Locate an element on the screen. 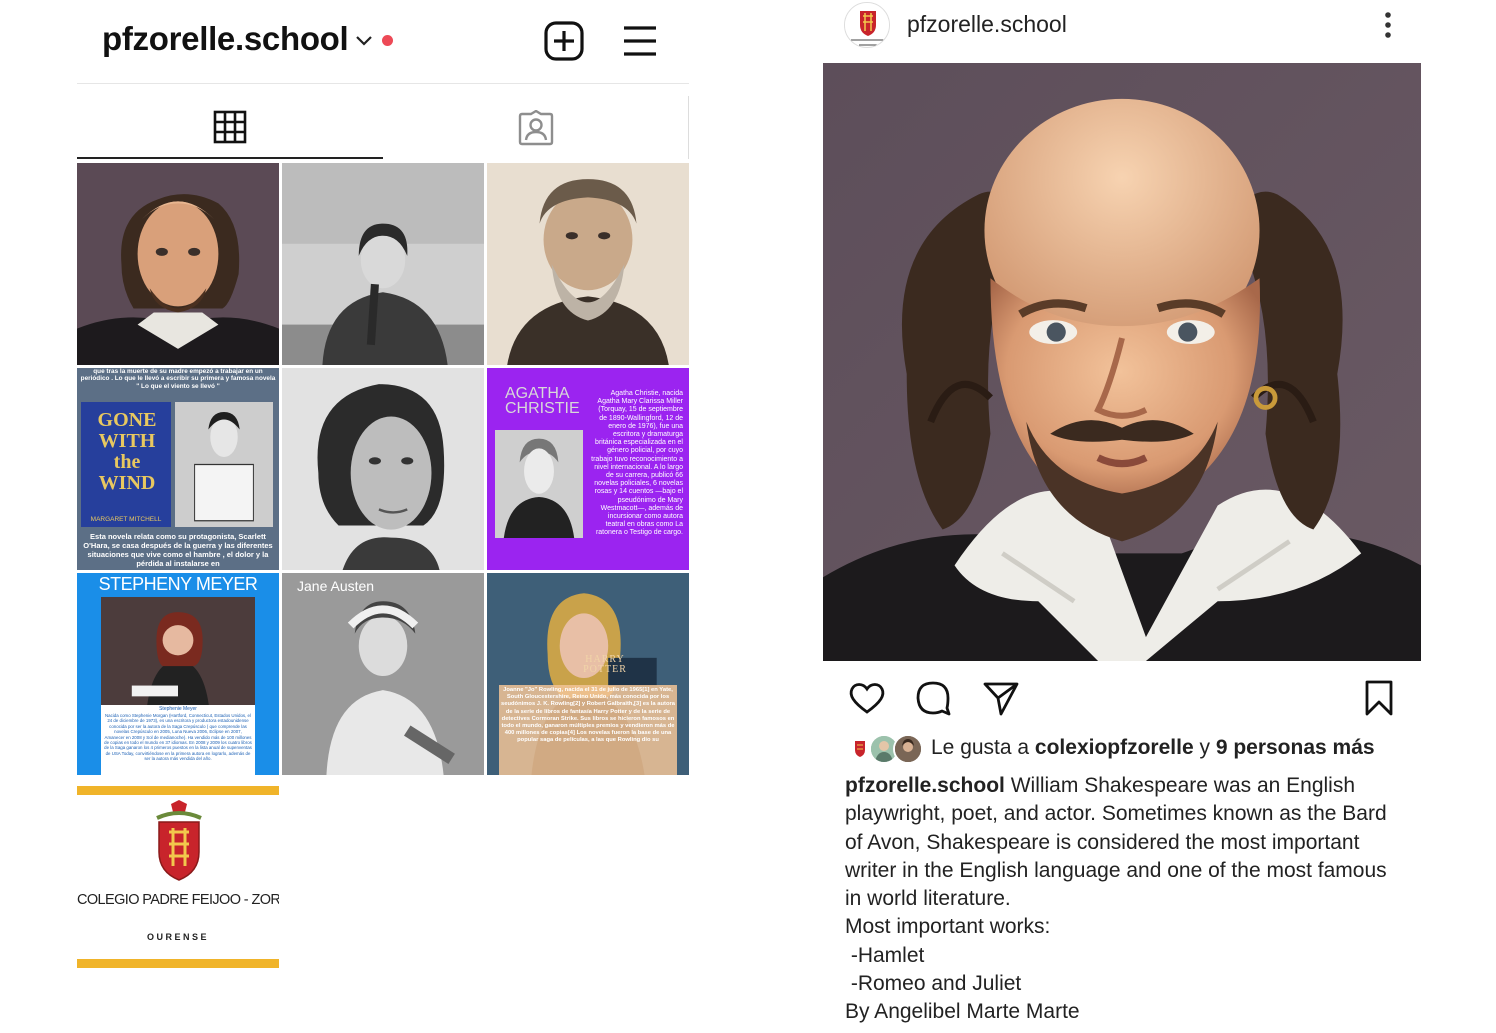  new-post-button is located at coordinates (564, 41).